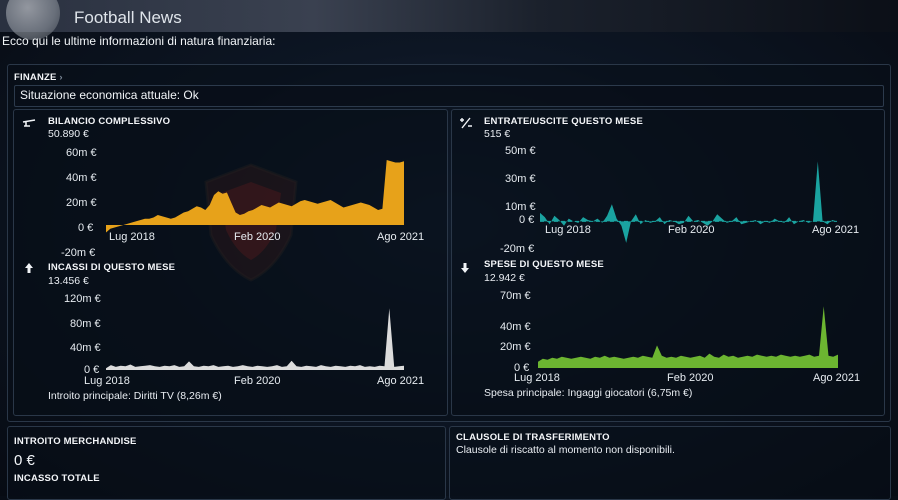  Describe the element at coordinates (527, 220) in the screenshot. I see `entrate-ytick-0: 0 €` at that location.